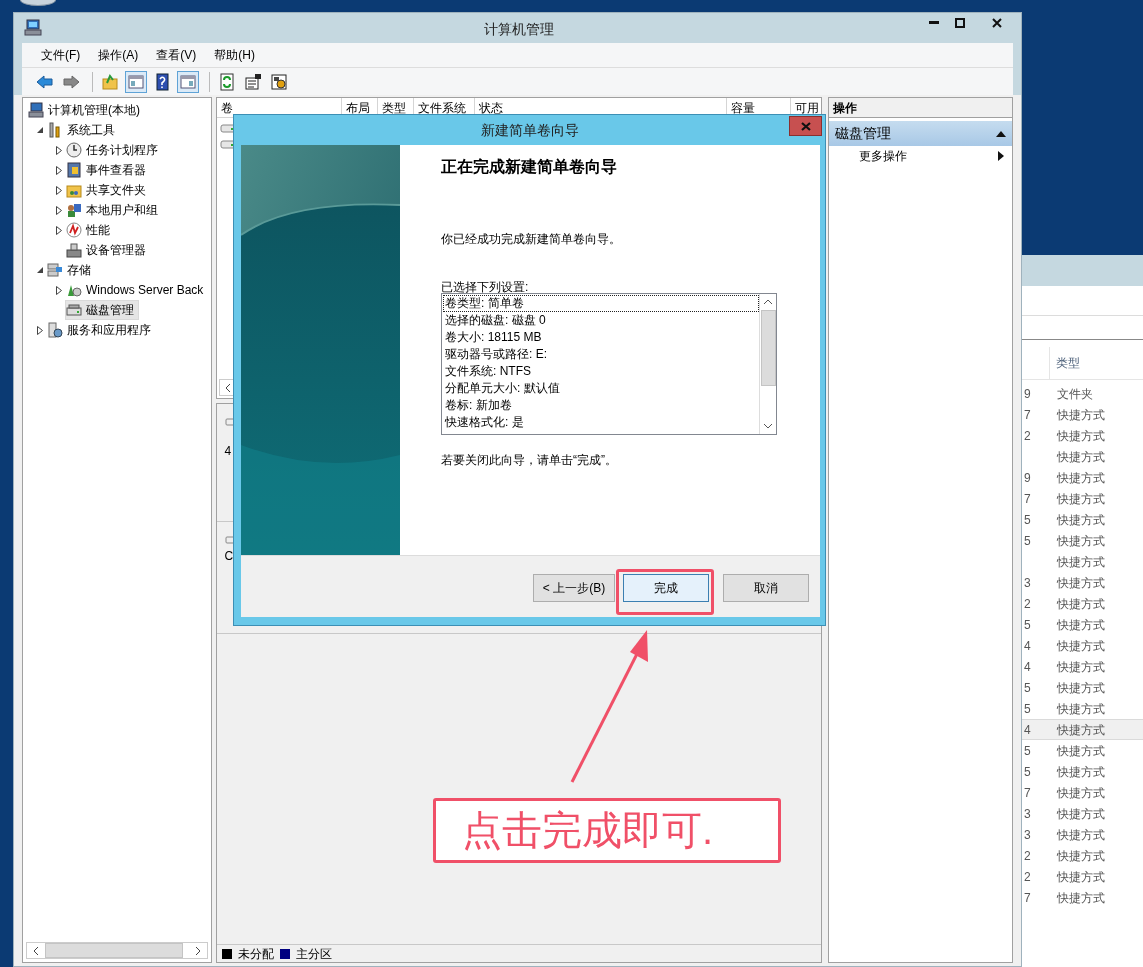 The image size is (1143, 967). I want to click on list-item: 卷标: 新加卷, so click(601, 405).